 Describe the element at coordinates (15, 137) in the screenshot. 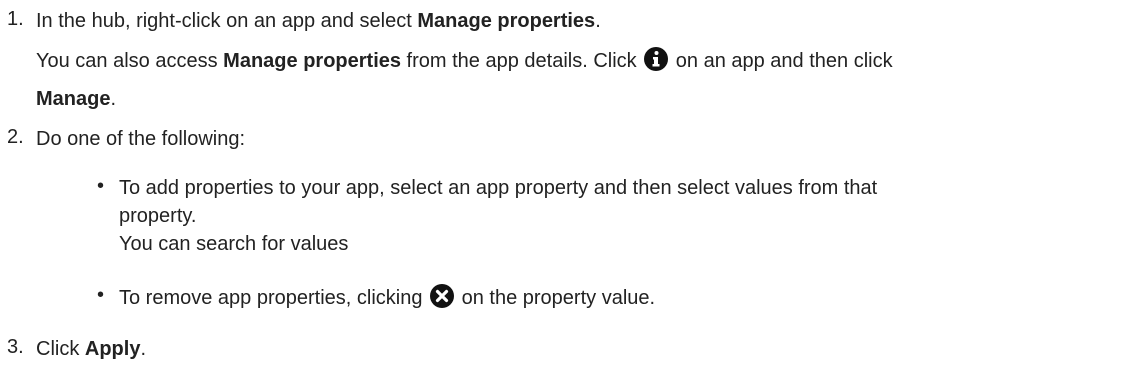

I see `step-2-number: 2.` at that location.